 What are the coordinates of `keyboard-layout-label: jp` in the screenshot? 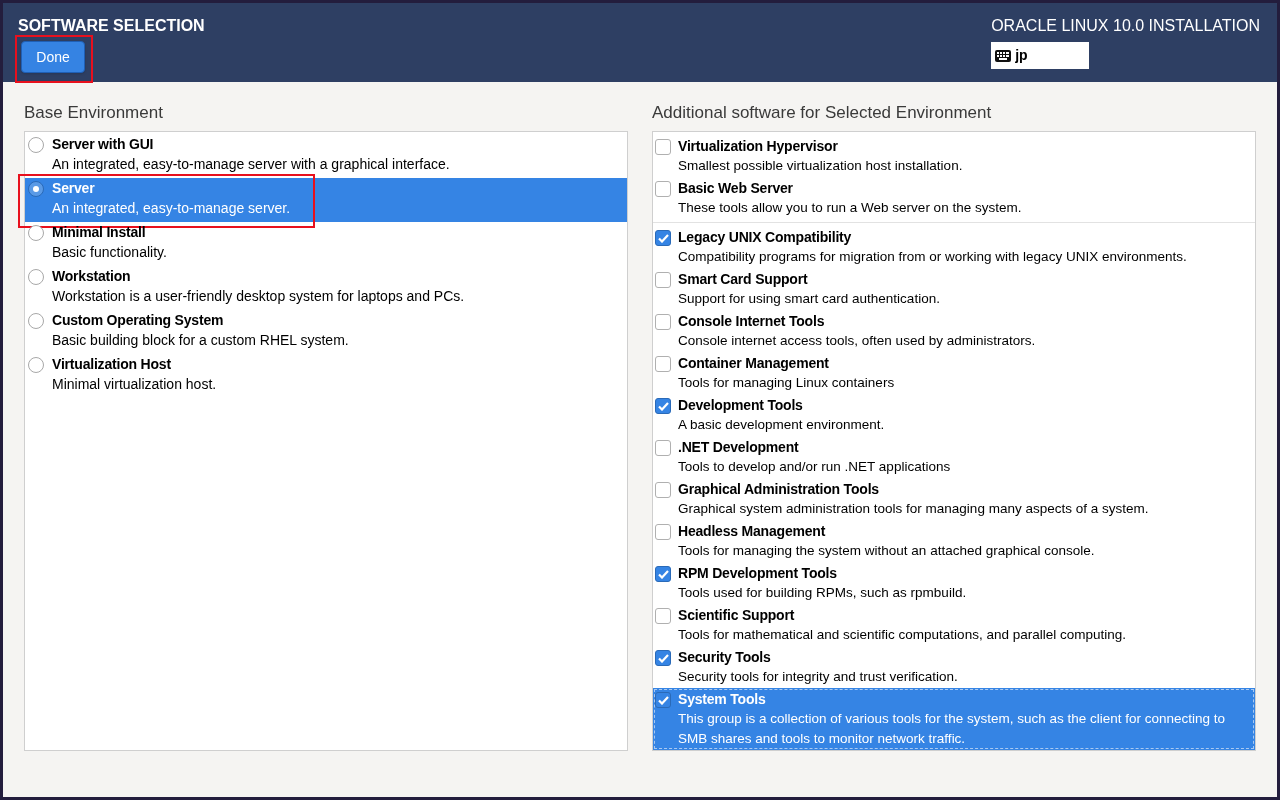 It's located at (1021, 55).